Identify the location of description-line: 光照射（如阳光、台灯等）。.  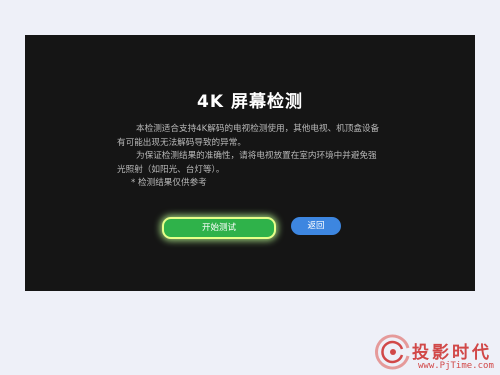
(171, 169).